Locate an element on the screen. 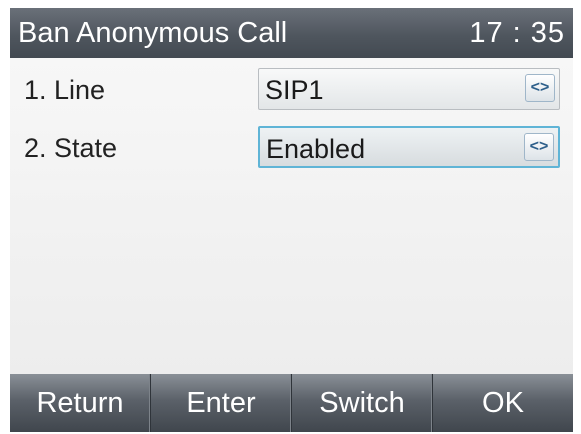 Image resolution: width=581 pixels, height=434 pixels. ok-softkey: OK is located at coordinates (503, 403).